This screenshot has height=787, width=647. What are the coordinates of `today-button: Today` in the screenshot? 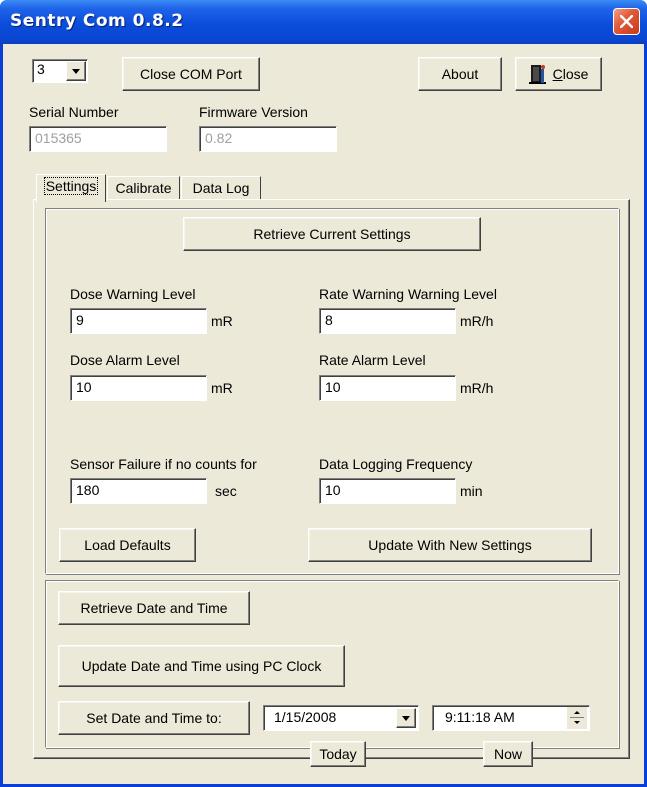 It's located at (338, 754).